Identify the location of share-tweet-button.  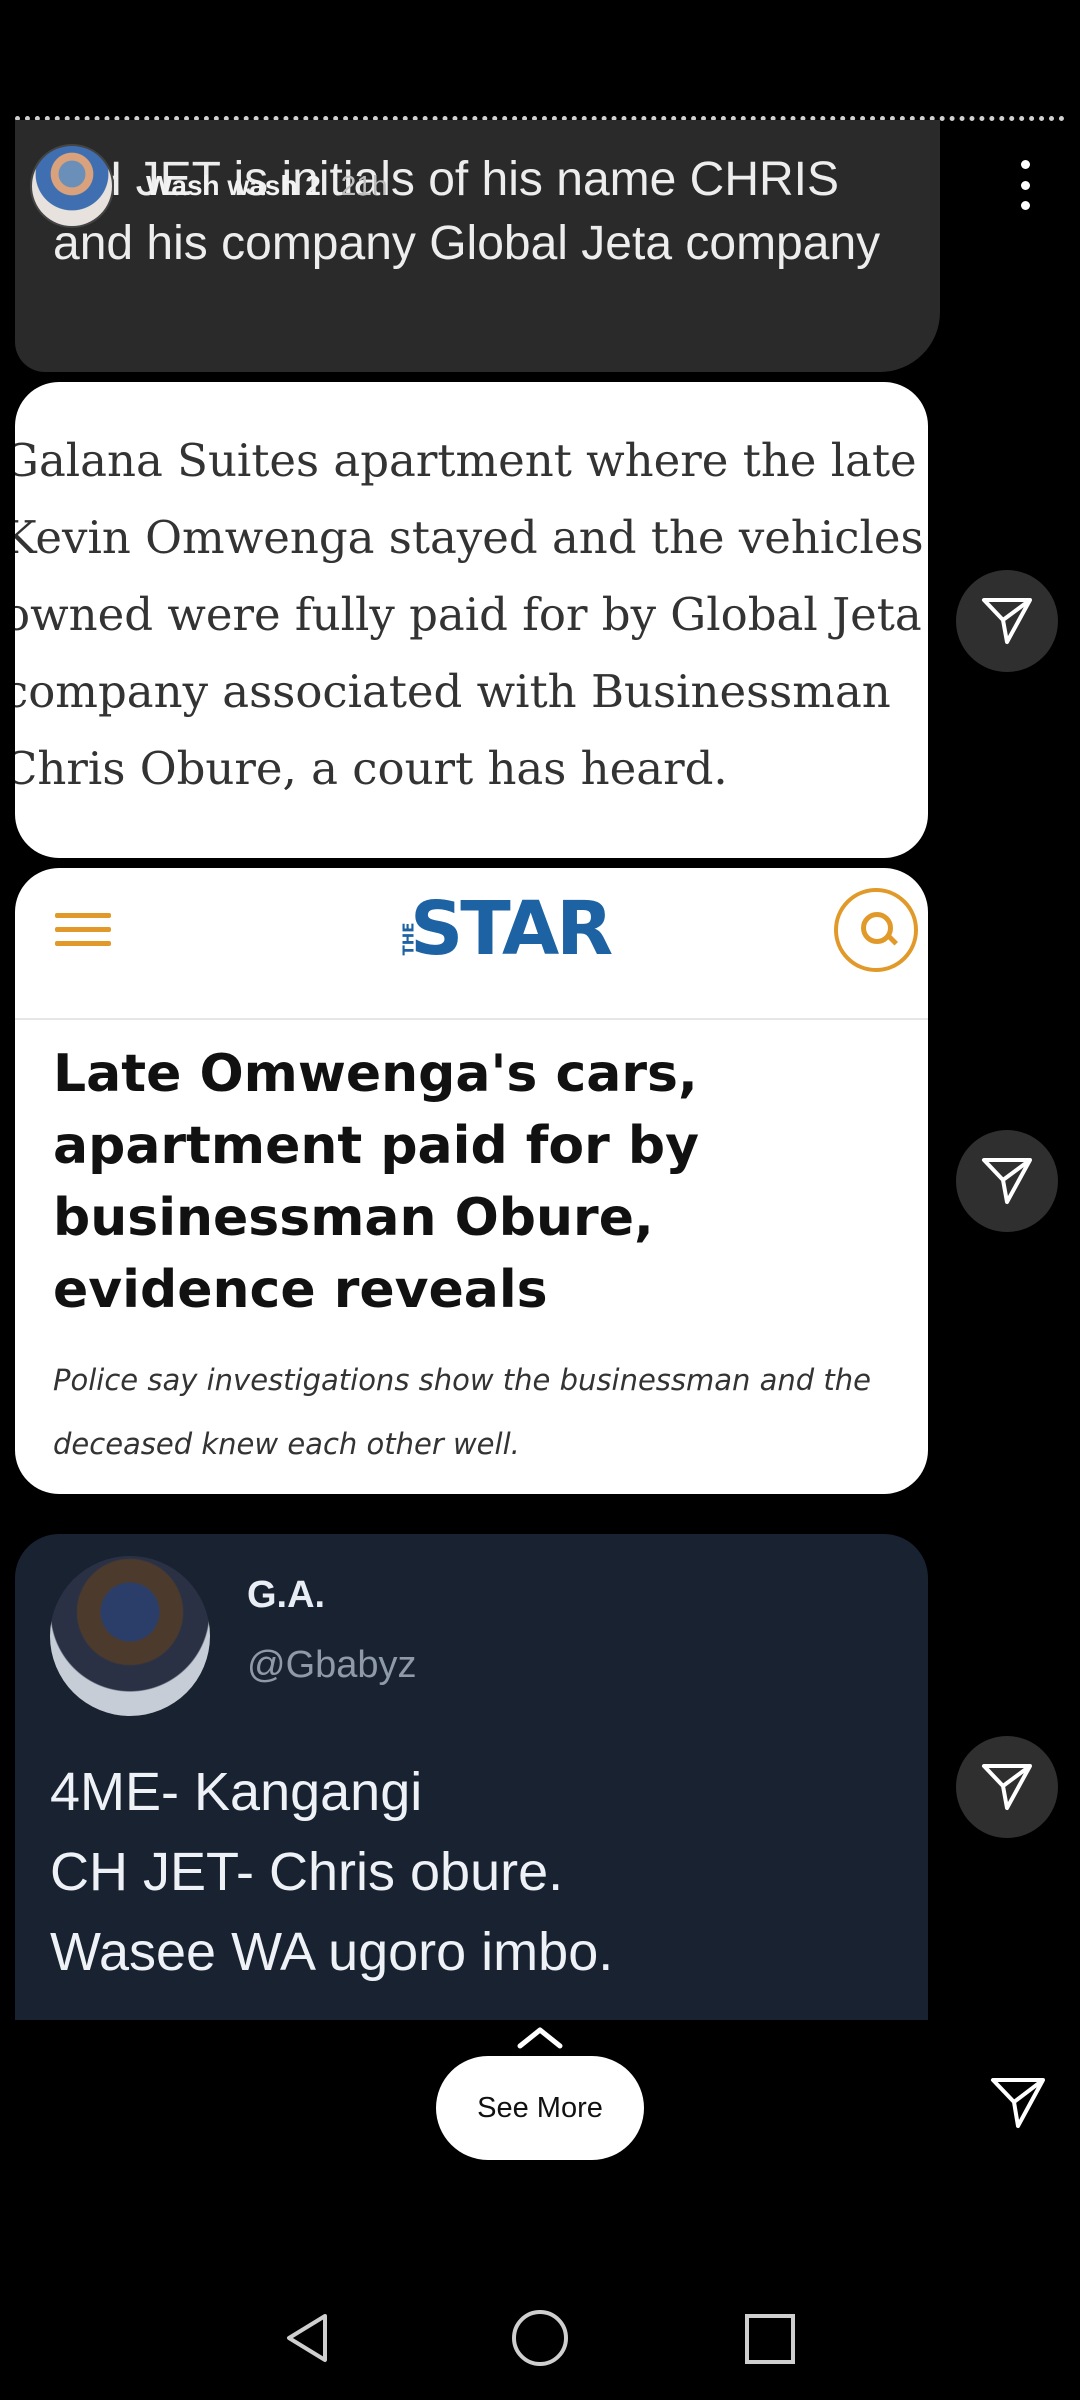
(1007, 1787).